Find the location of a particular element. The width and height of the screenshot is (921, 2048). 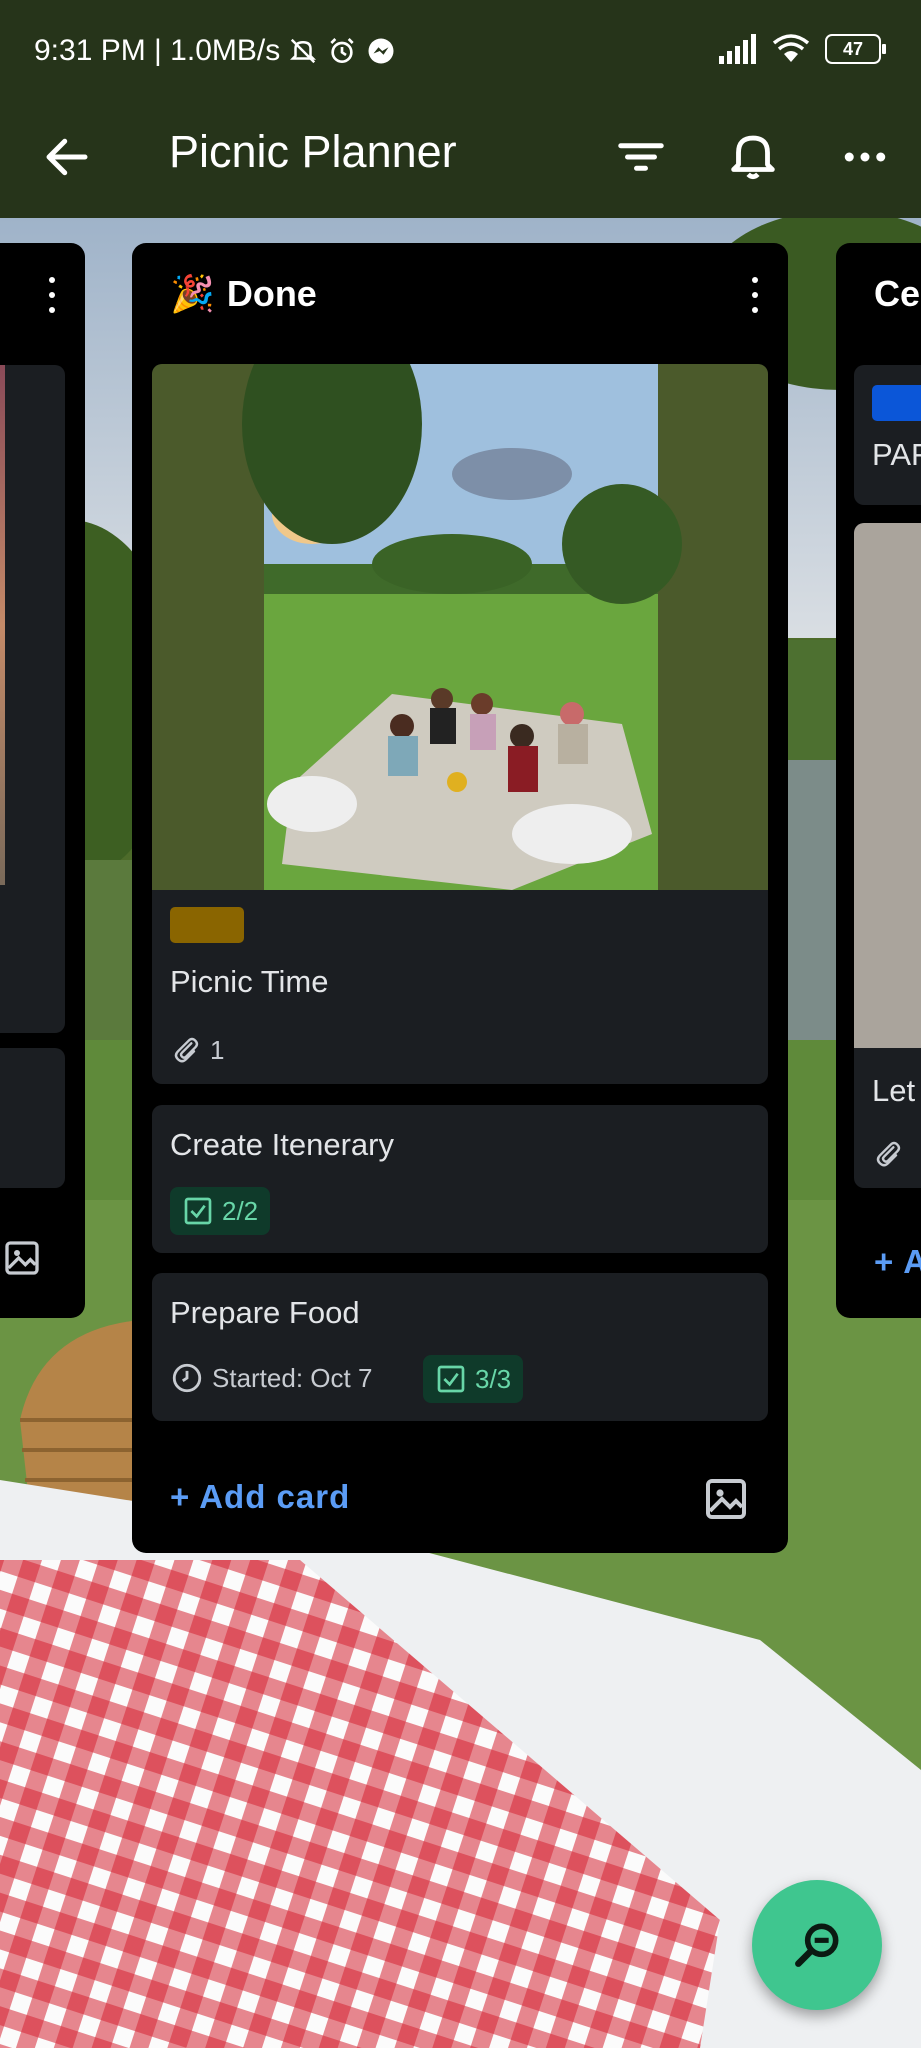

list-right-partial: Ce PAF Let + A is located at coordinates (878, 780).